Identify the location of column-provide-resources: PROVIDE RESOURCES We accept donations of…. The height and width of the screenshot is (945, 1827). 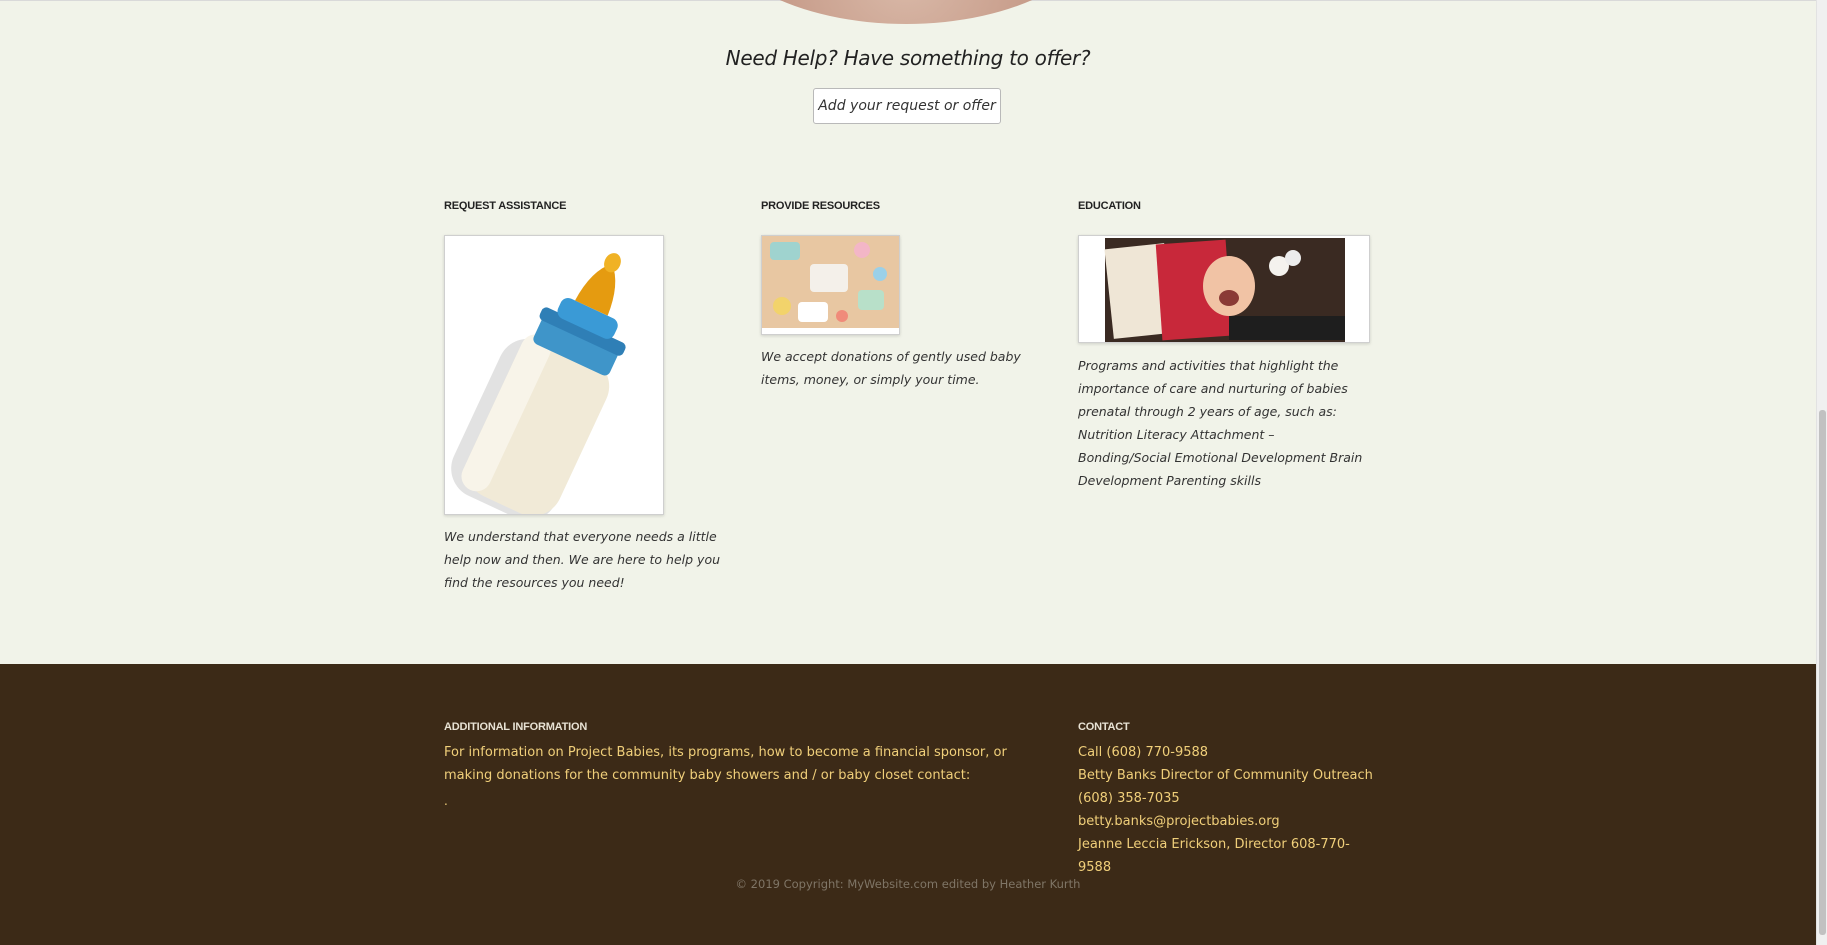
(906, 293).